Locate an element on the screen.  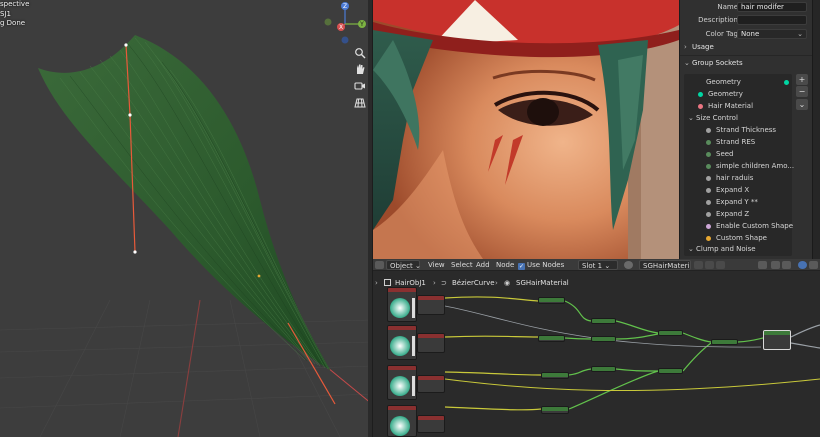
menu-add: Add is located at coordinates (483, 265).